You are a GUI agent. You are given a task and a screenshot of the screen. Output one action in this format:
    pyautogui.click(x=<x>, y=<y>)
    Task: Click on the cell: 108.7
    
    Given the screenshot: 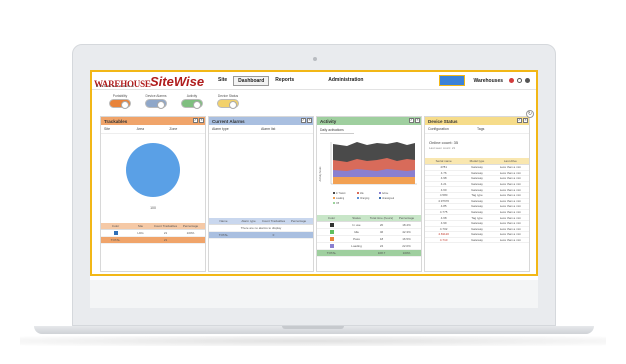 What is the action you would take?
    pyautogui.click(x=381, y=253)
    